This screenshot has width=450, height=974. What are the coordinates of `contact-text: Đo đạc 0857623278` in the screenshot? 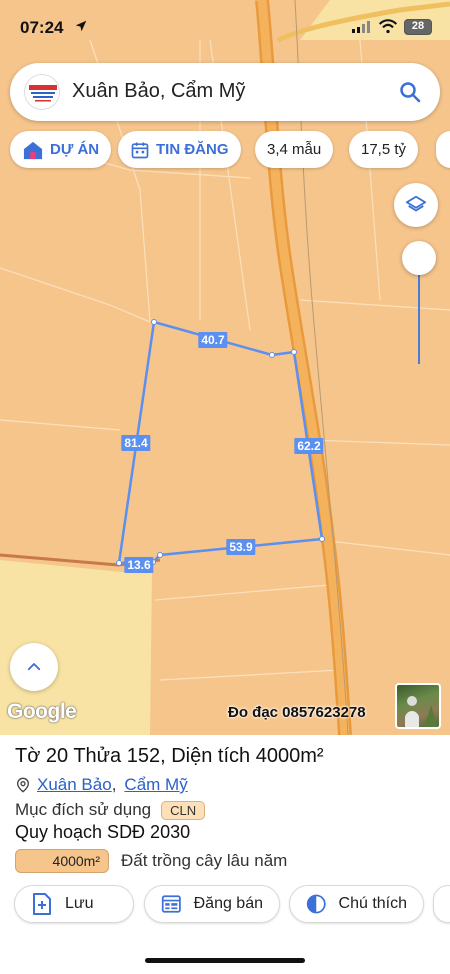 It's located at (297, 712).